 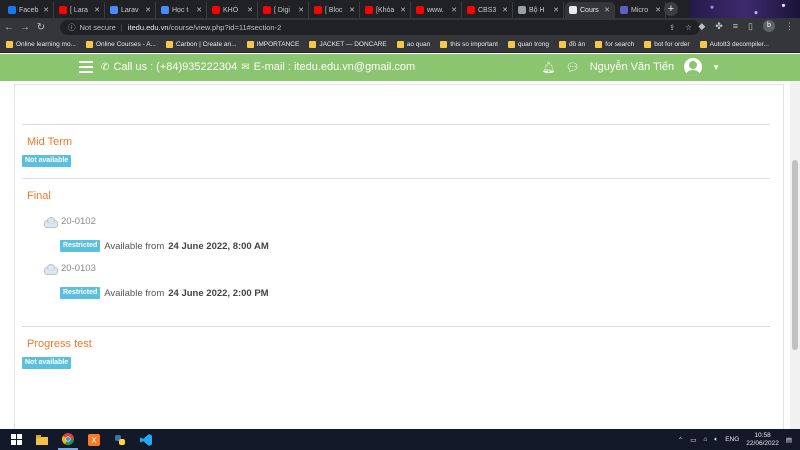 I want to click on xampp-icon: X, so click(x=94, y=439).